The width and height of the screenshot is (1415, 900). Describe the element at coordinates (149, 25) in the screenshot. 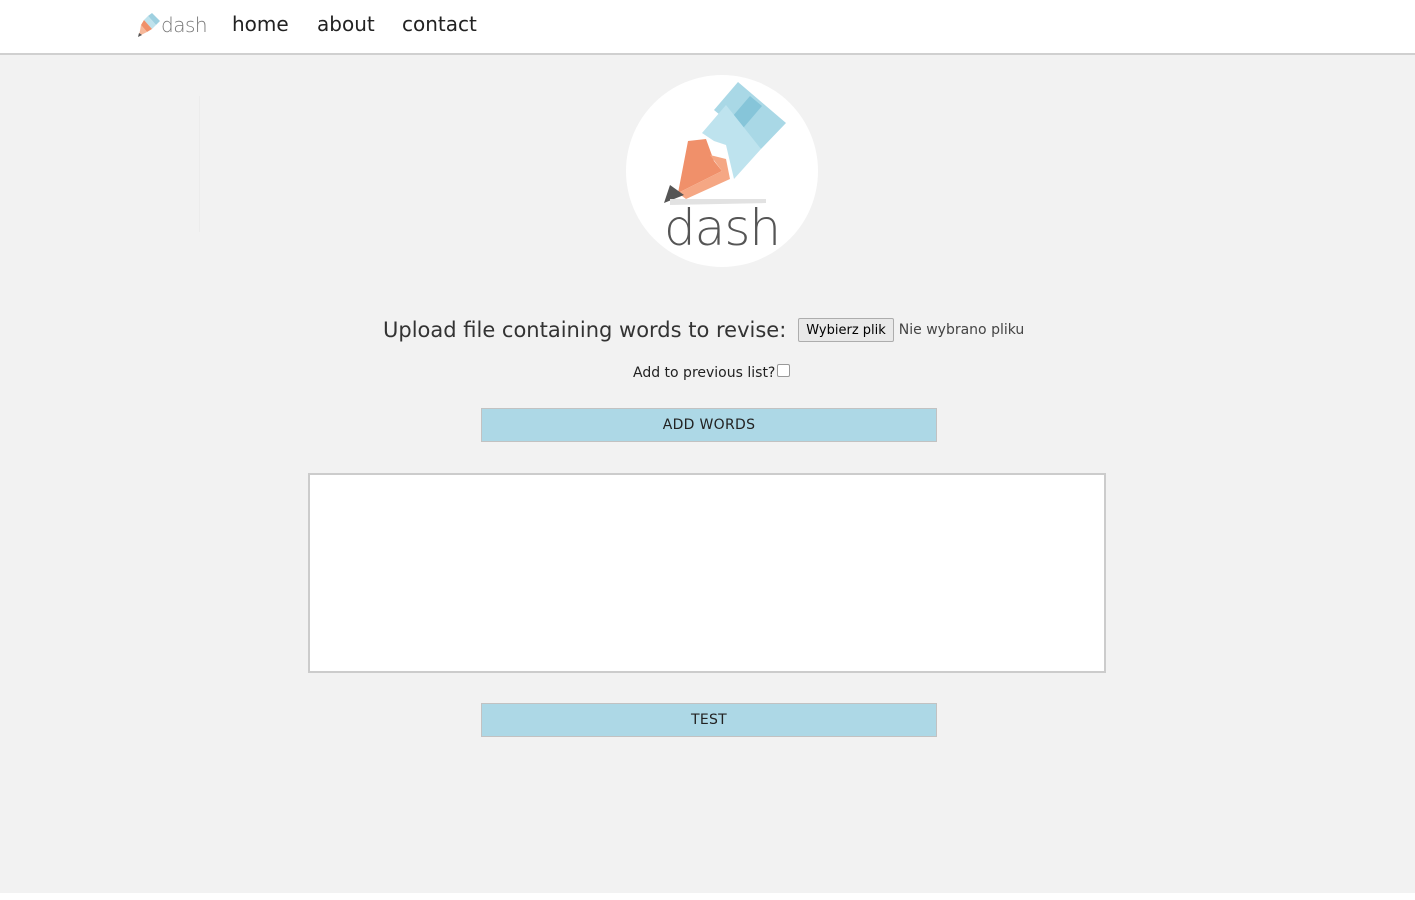

I see `pencil-logo-icon` at that location.